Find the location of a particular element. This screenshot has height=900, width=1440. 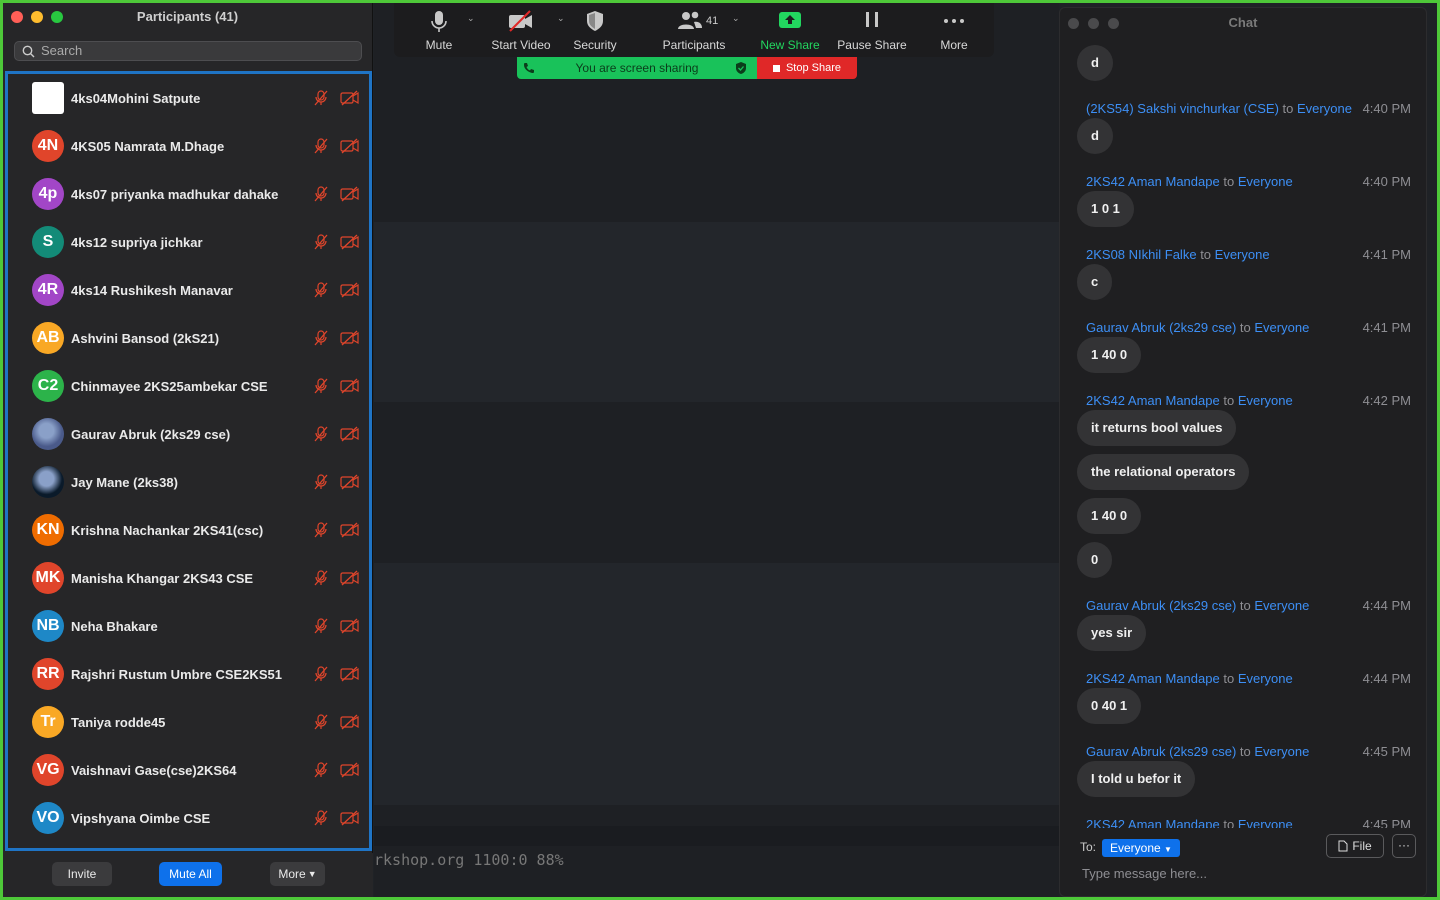

participant-row: S 4ks12 supriya jichkar is located at coordinates (188, 242).